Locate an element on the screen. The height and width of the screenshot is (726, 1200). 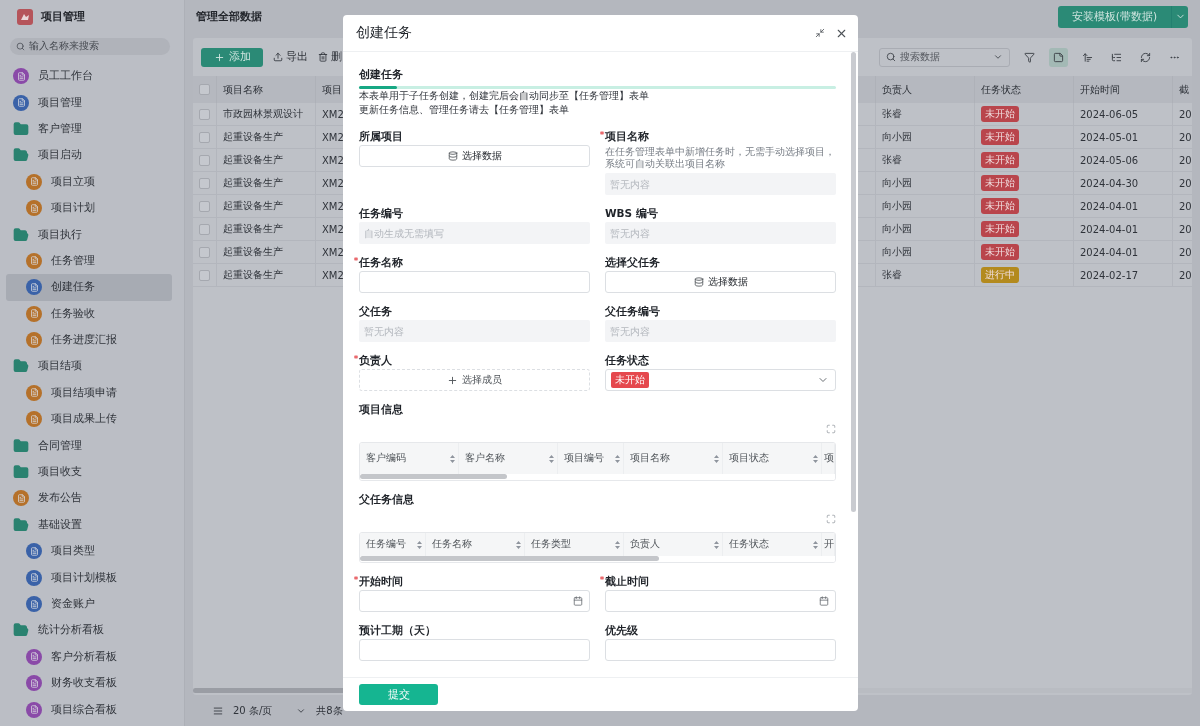
sidebar-item: 项目类型 is located at coordinates (89, 551).